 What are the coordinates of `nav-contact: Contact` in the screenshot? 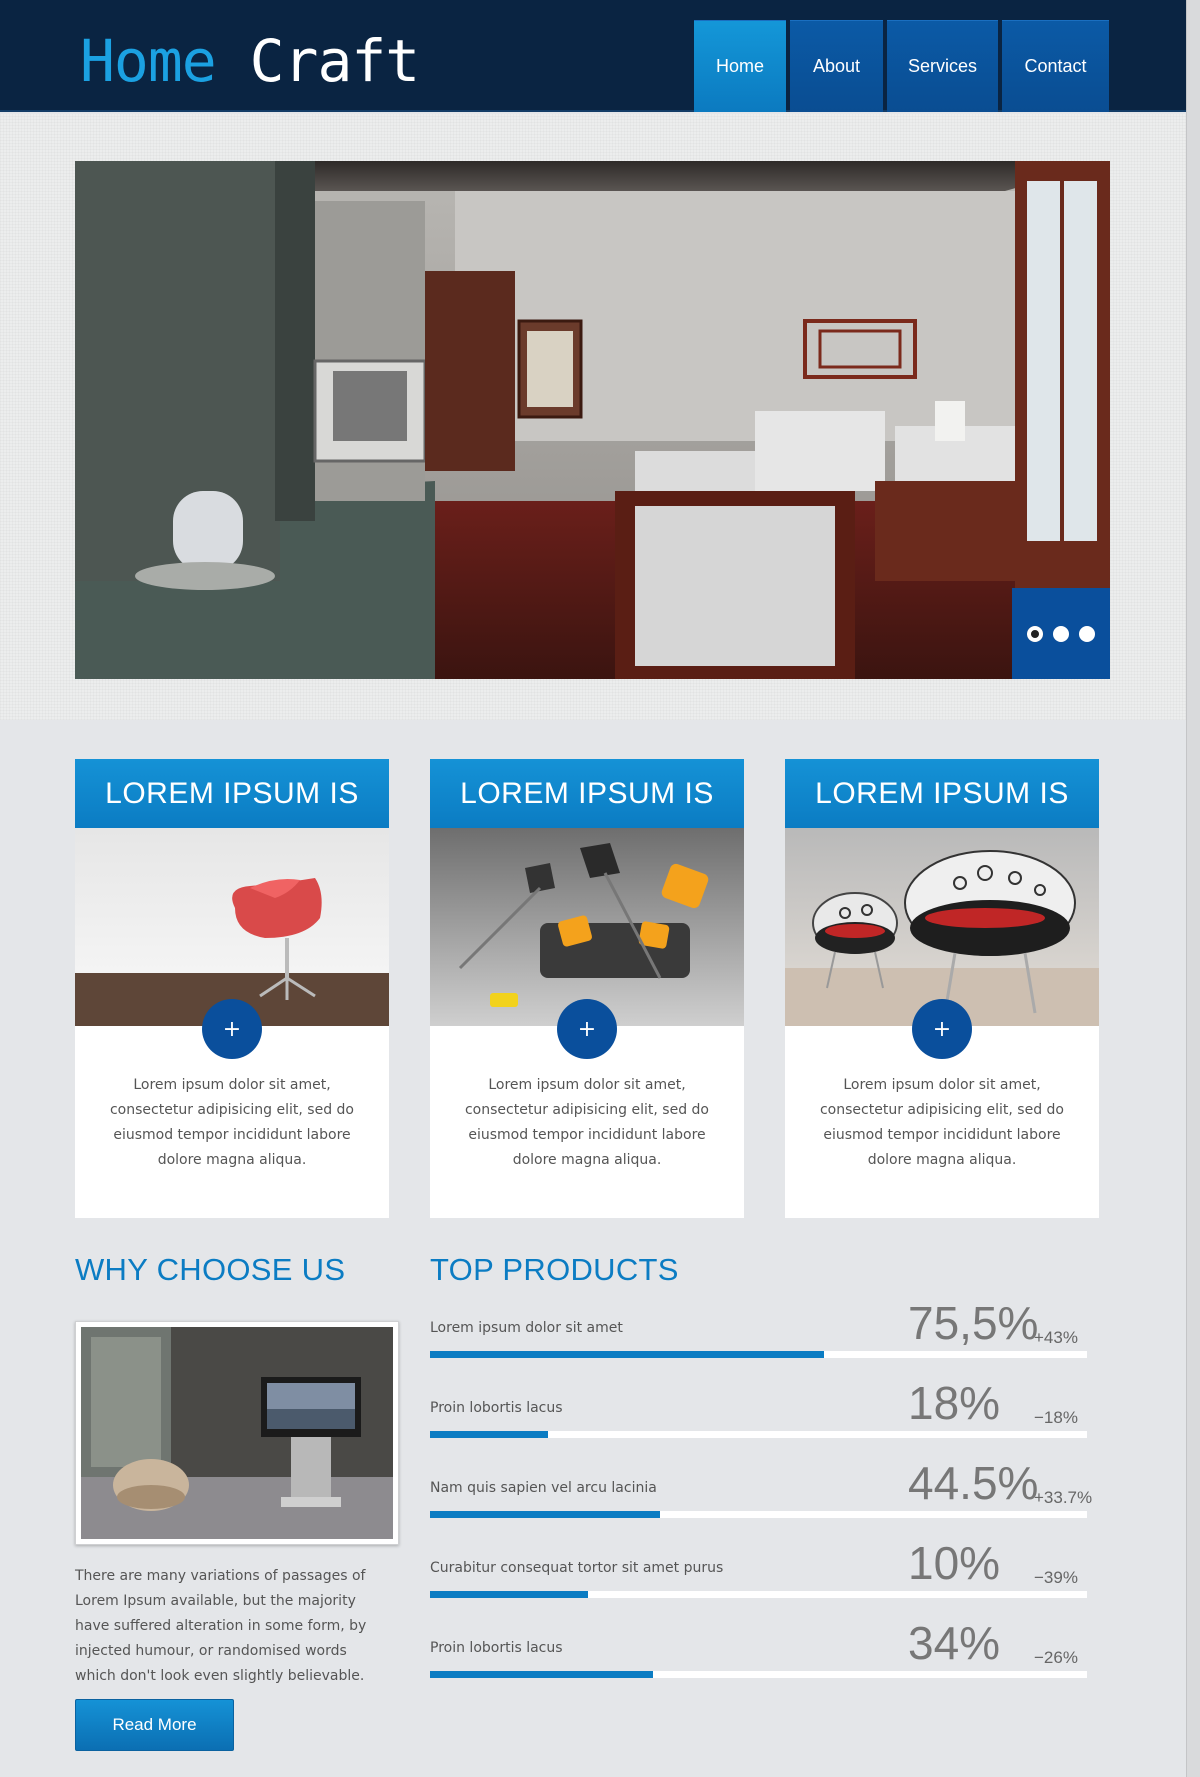 It's located at (1055, 66).